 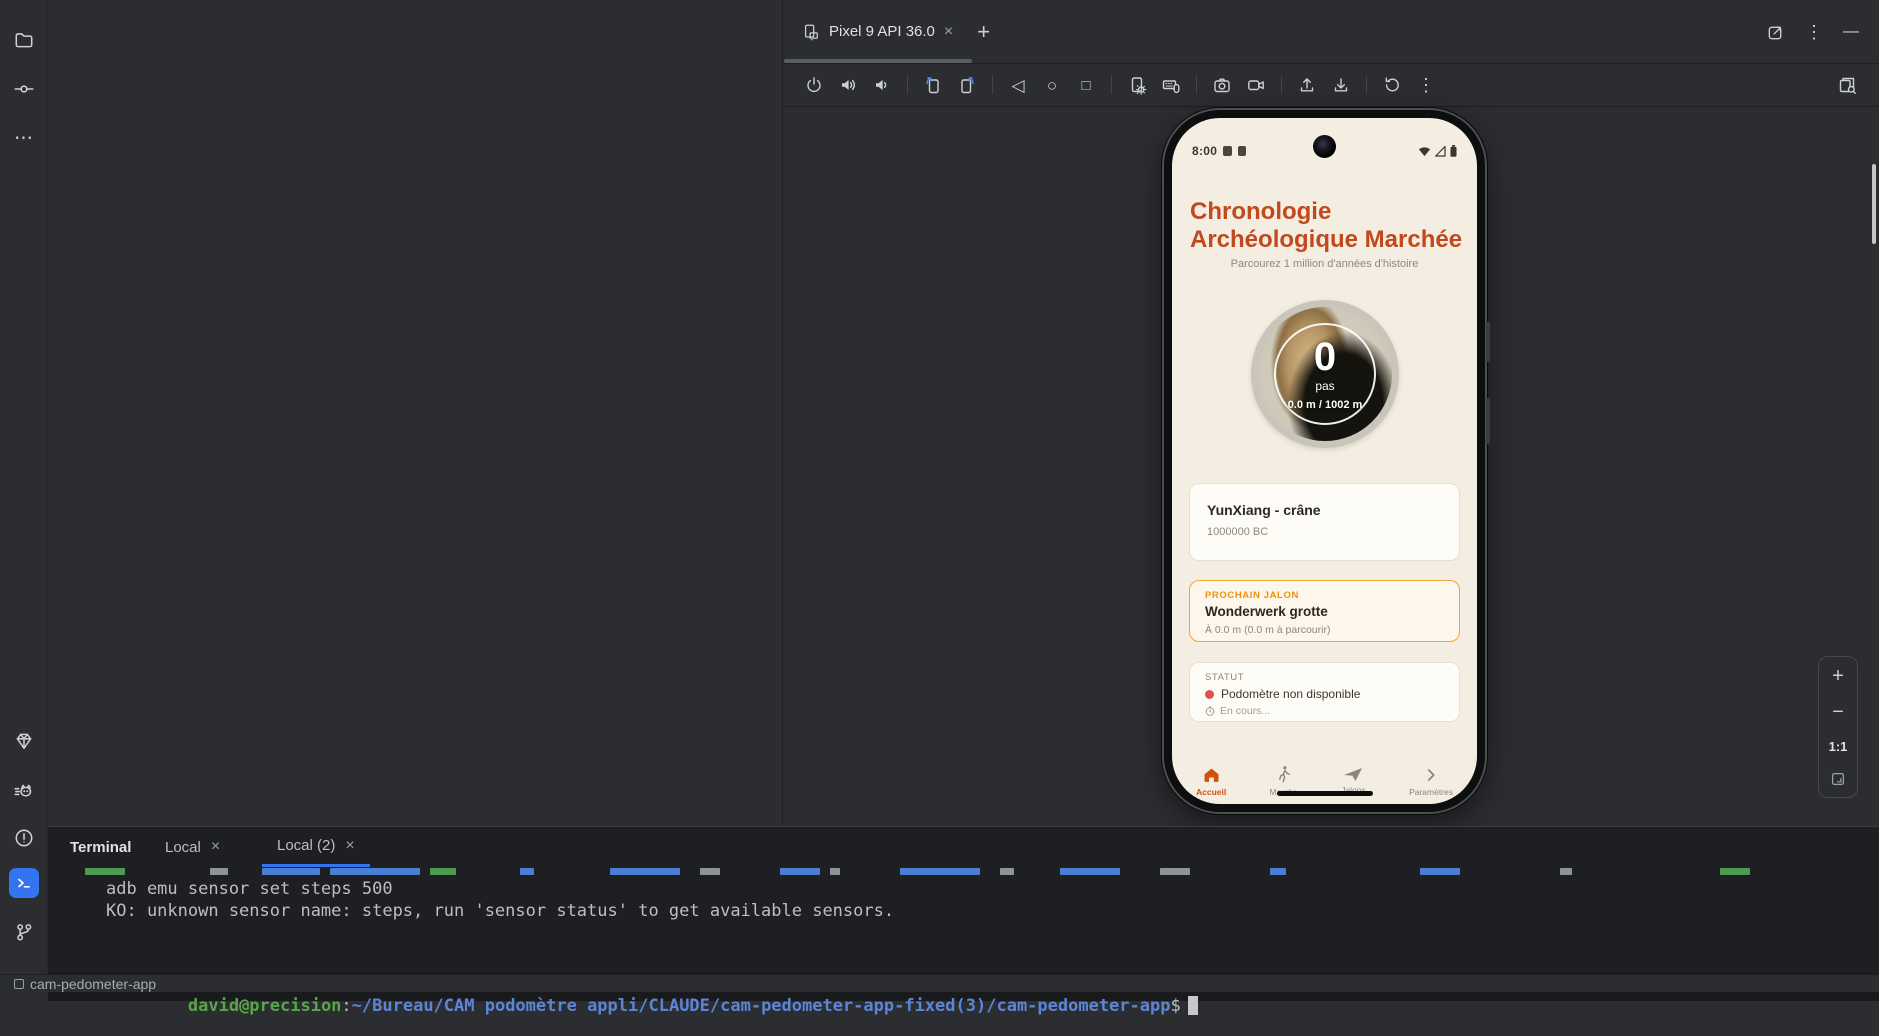 What do you see at coordinates (1307, 85) in the screenshot?
I see `upload-button` at bounding box center [1307, 85].